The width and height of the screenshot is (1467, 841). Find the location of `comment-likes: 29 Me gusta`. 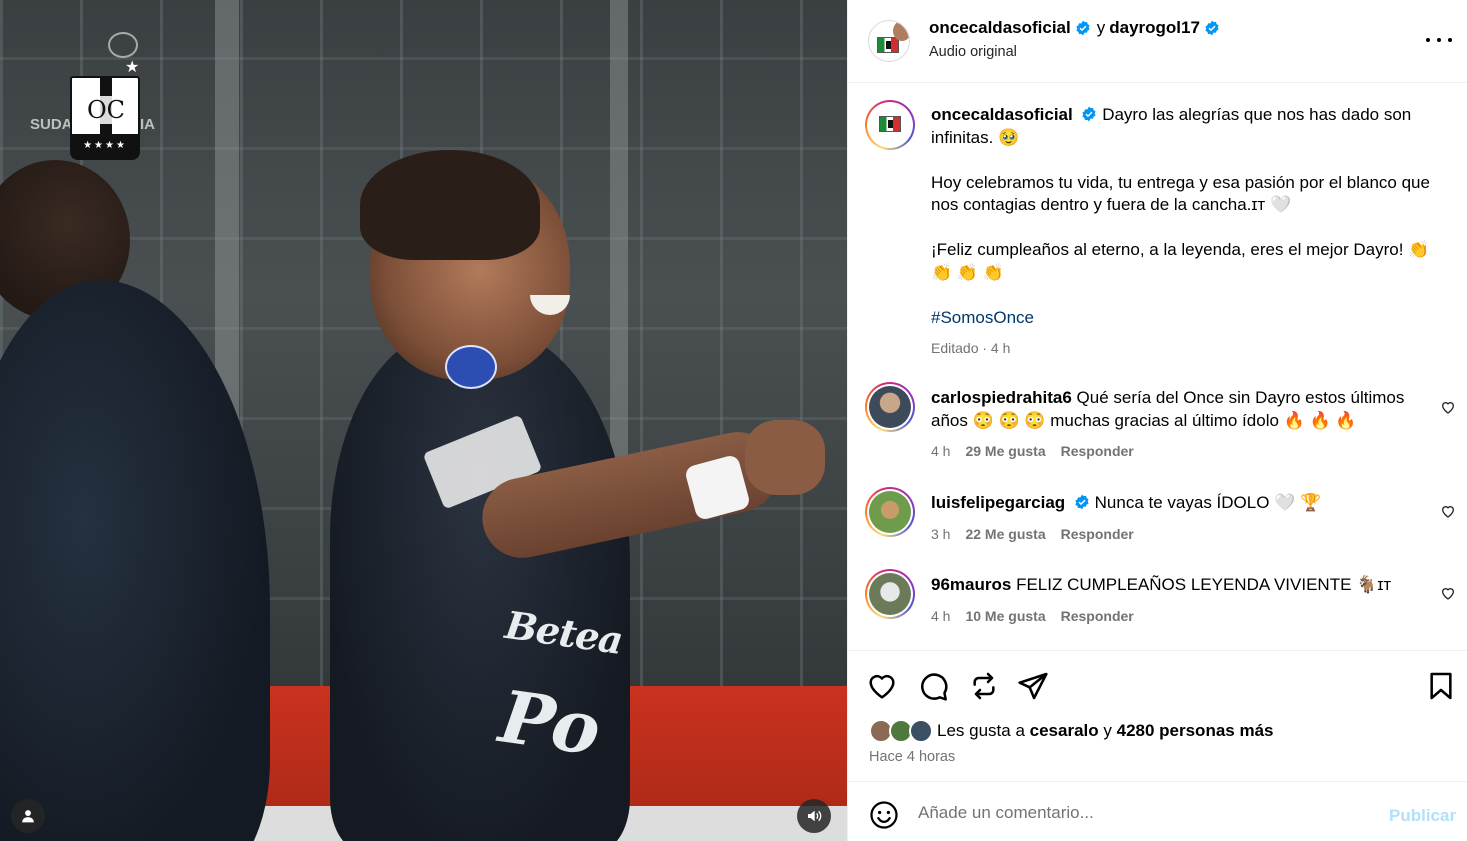

comment-likes: 29 Me gusta is located at coordinates (1005, 451).